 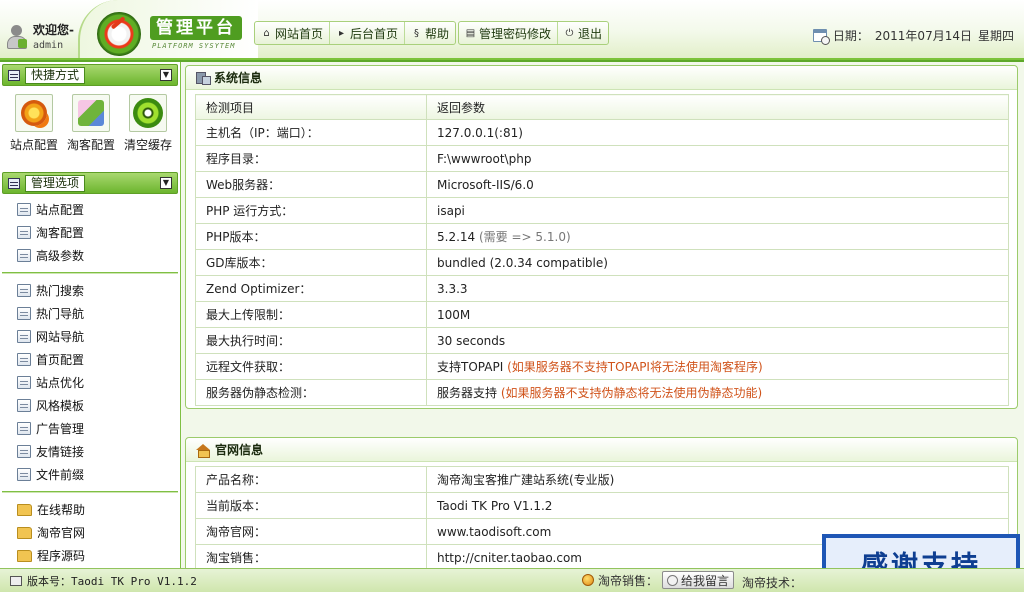 What do you see at coordinates (34, 113) in the screenshot?
I see `gears-icon` at bounding box center [34, 113].